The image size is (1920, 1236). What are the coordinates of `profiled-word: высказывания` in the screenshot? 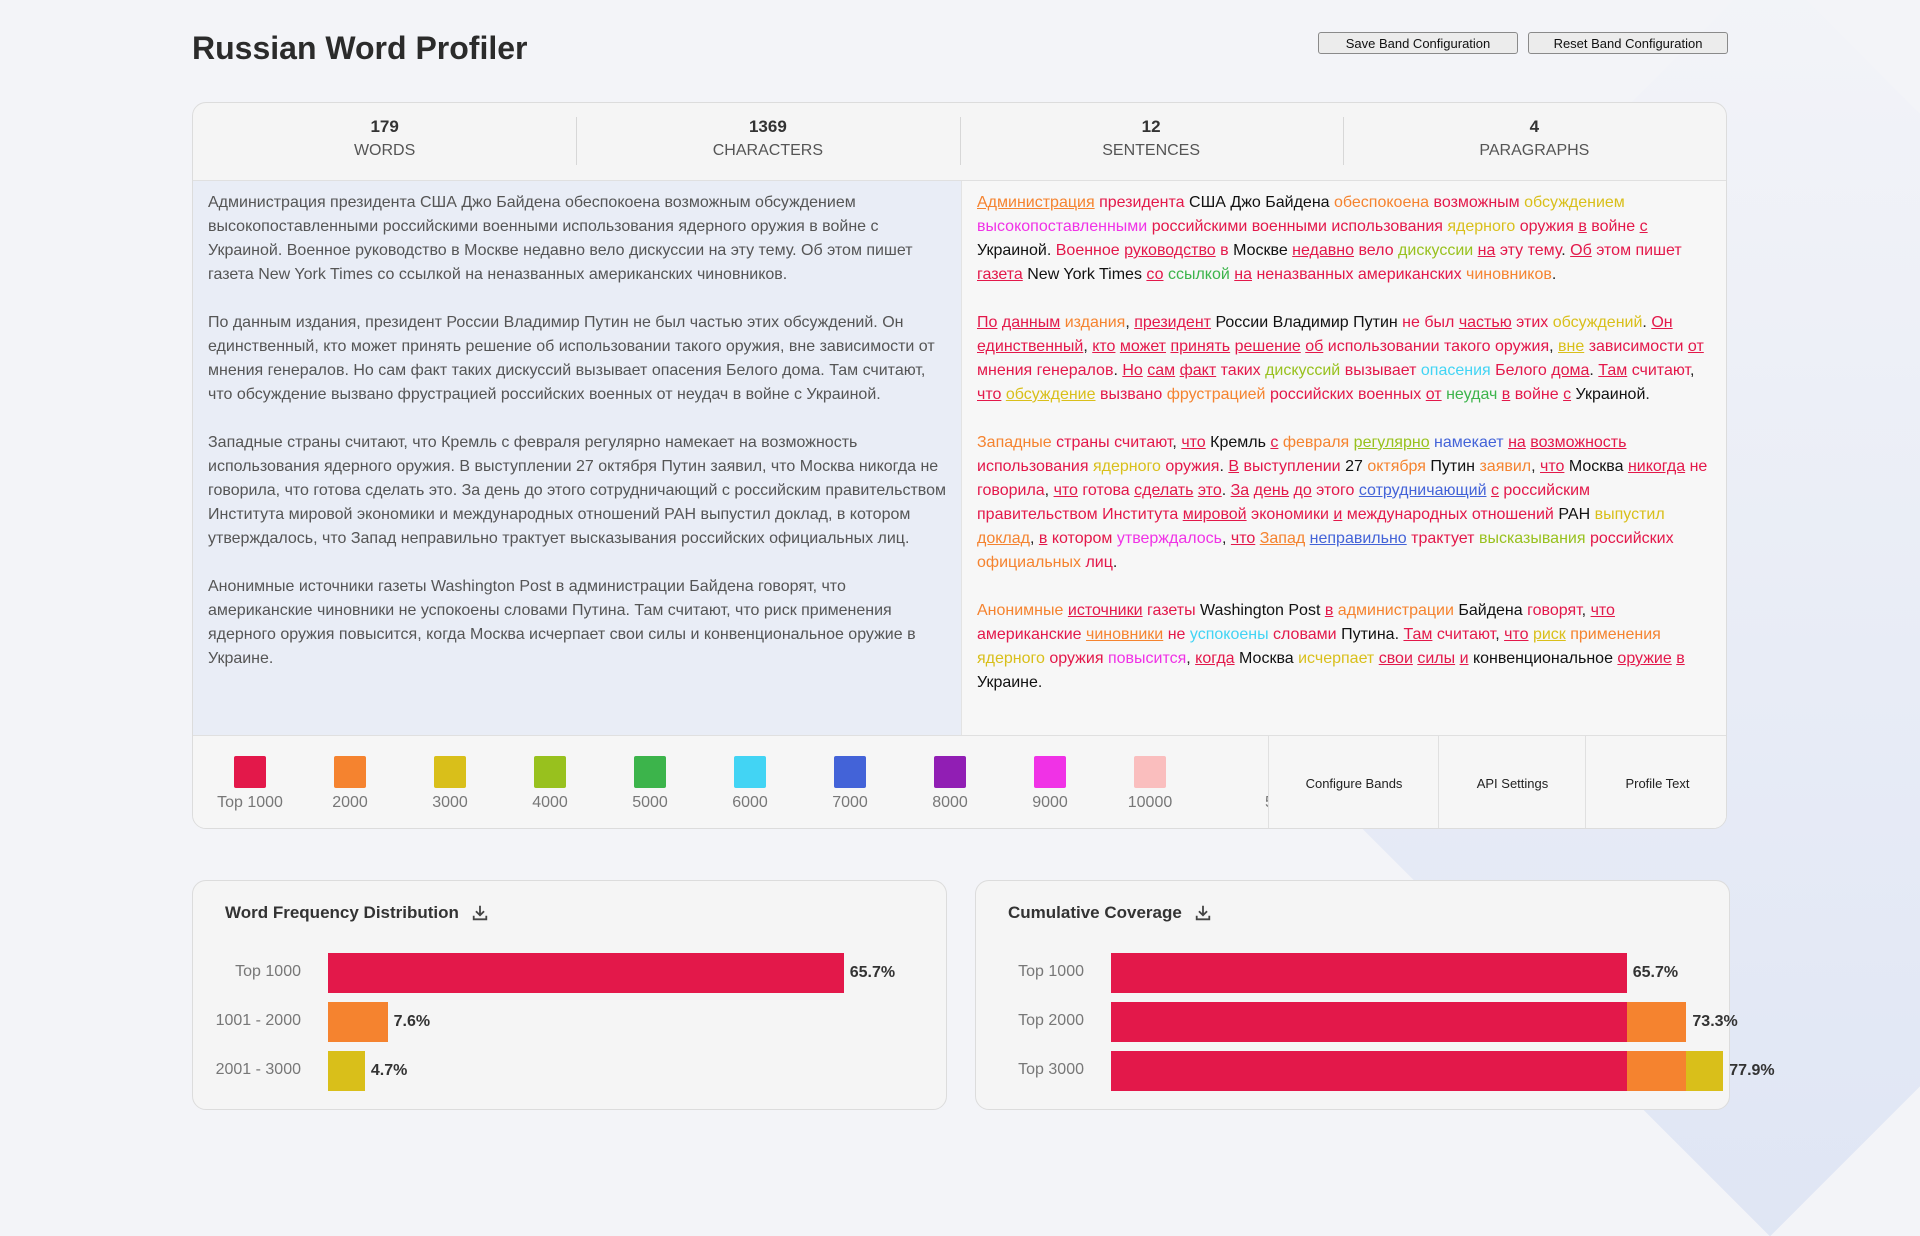 It's located at (1532, 538).